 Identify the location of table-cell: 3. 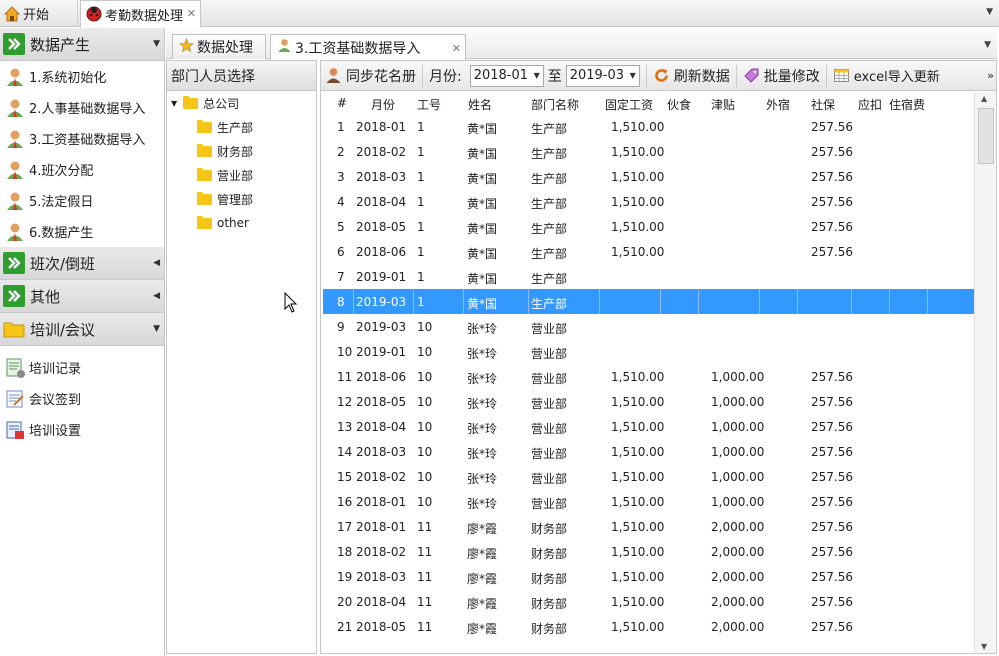
(341, 177).